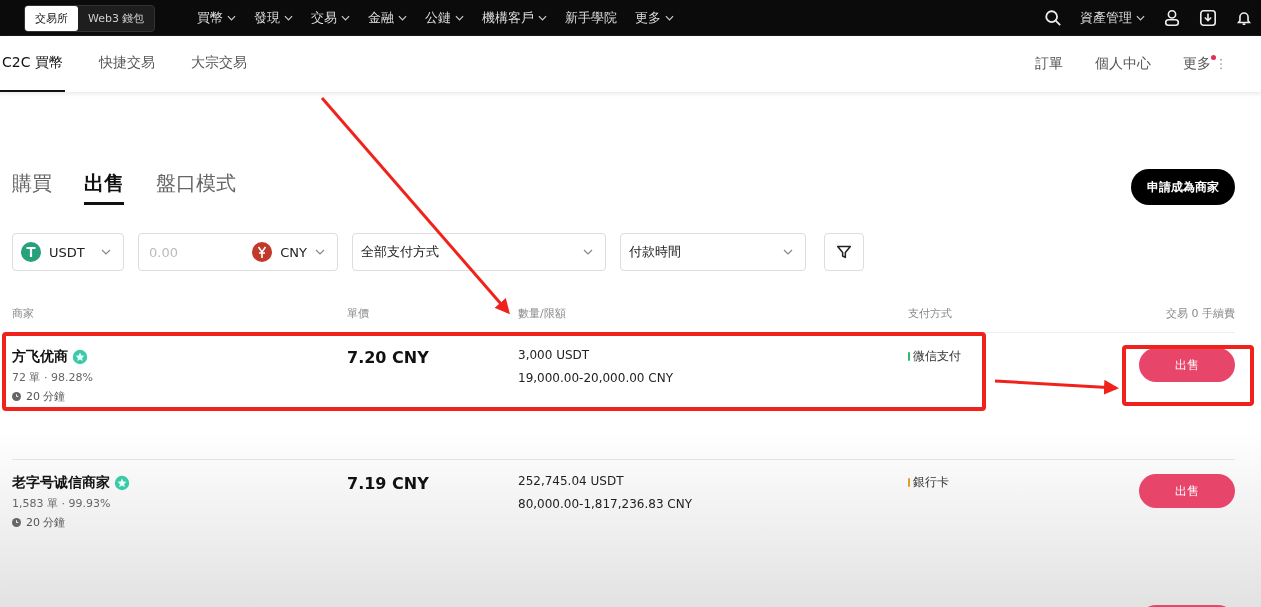  Describe the element at coordinates (331, 18) in the screenshot. I see `nav-menu-item: 交易` at that location.